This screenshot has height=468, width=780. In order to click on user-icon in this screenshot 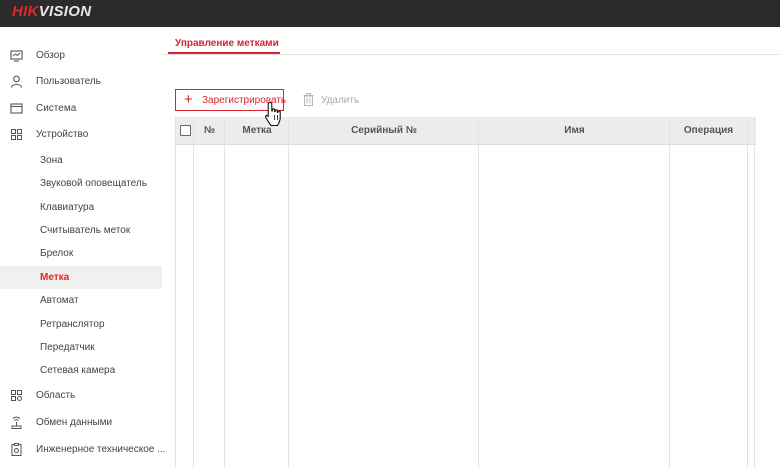, I will do `click(16, 81)`.